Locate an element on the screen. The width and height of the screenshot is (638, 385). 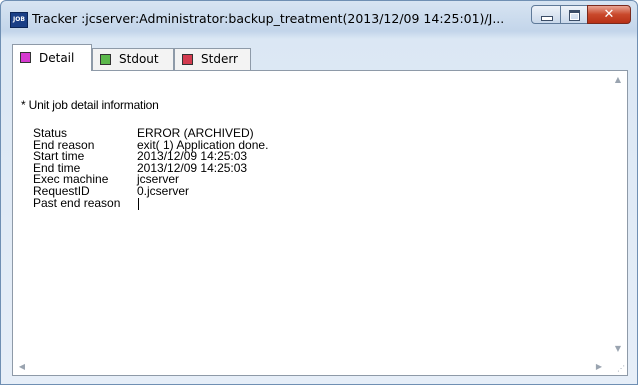
tab-stdout: Stdout is located at coordinates (133, 59).